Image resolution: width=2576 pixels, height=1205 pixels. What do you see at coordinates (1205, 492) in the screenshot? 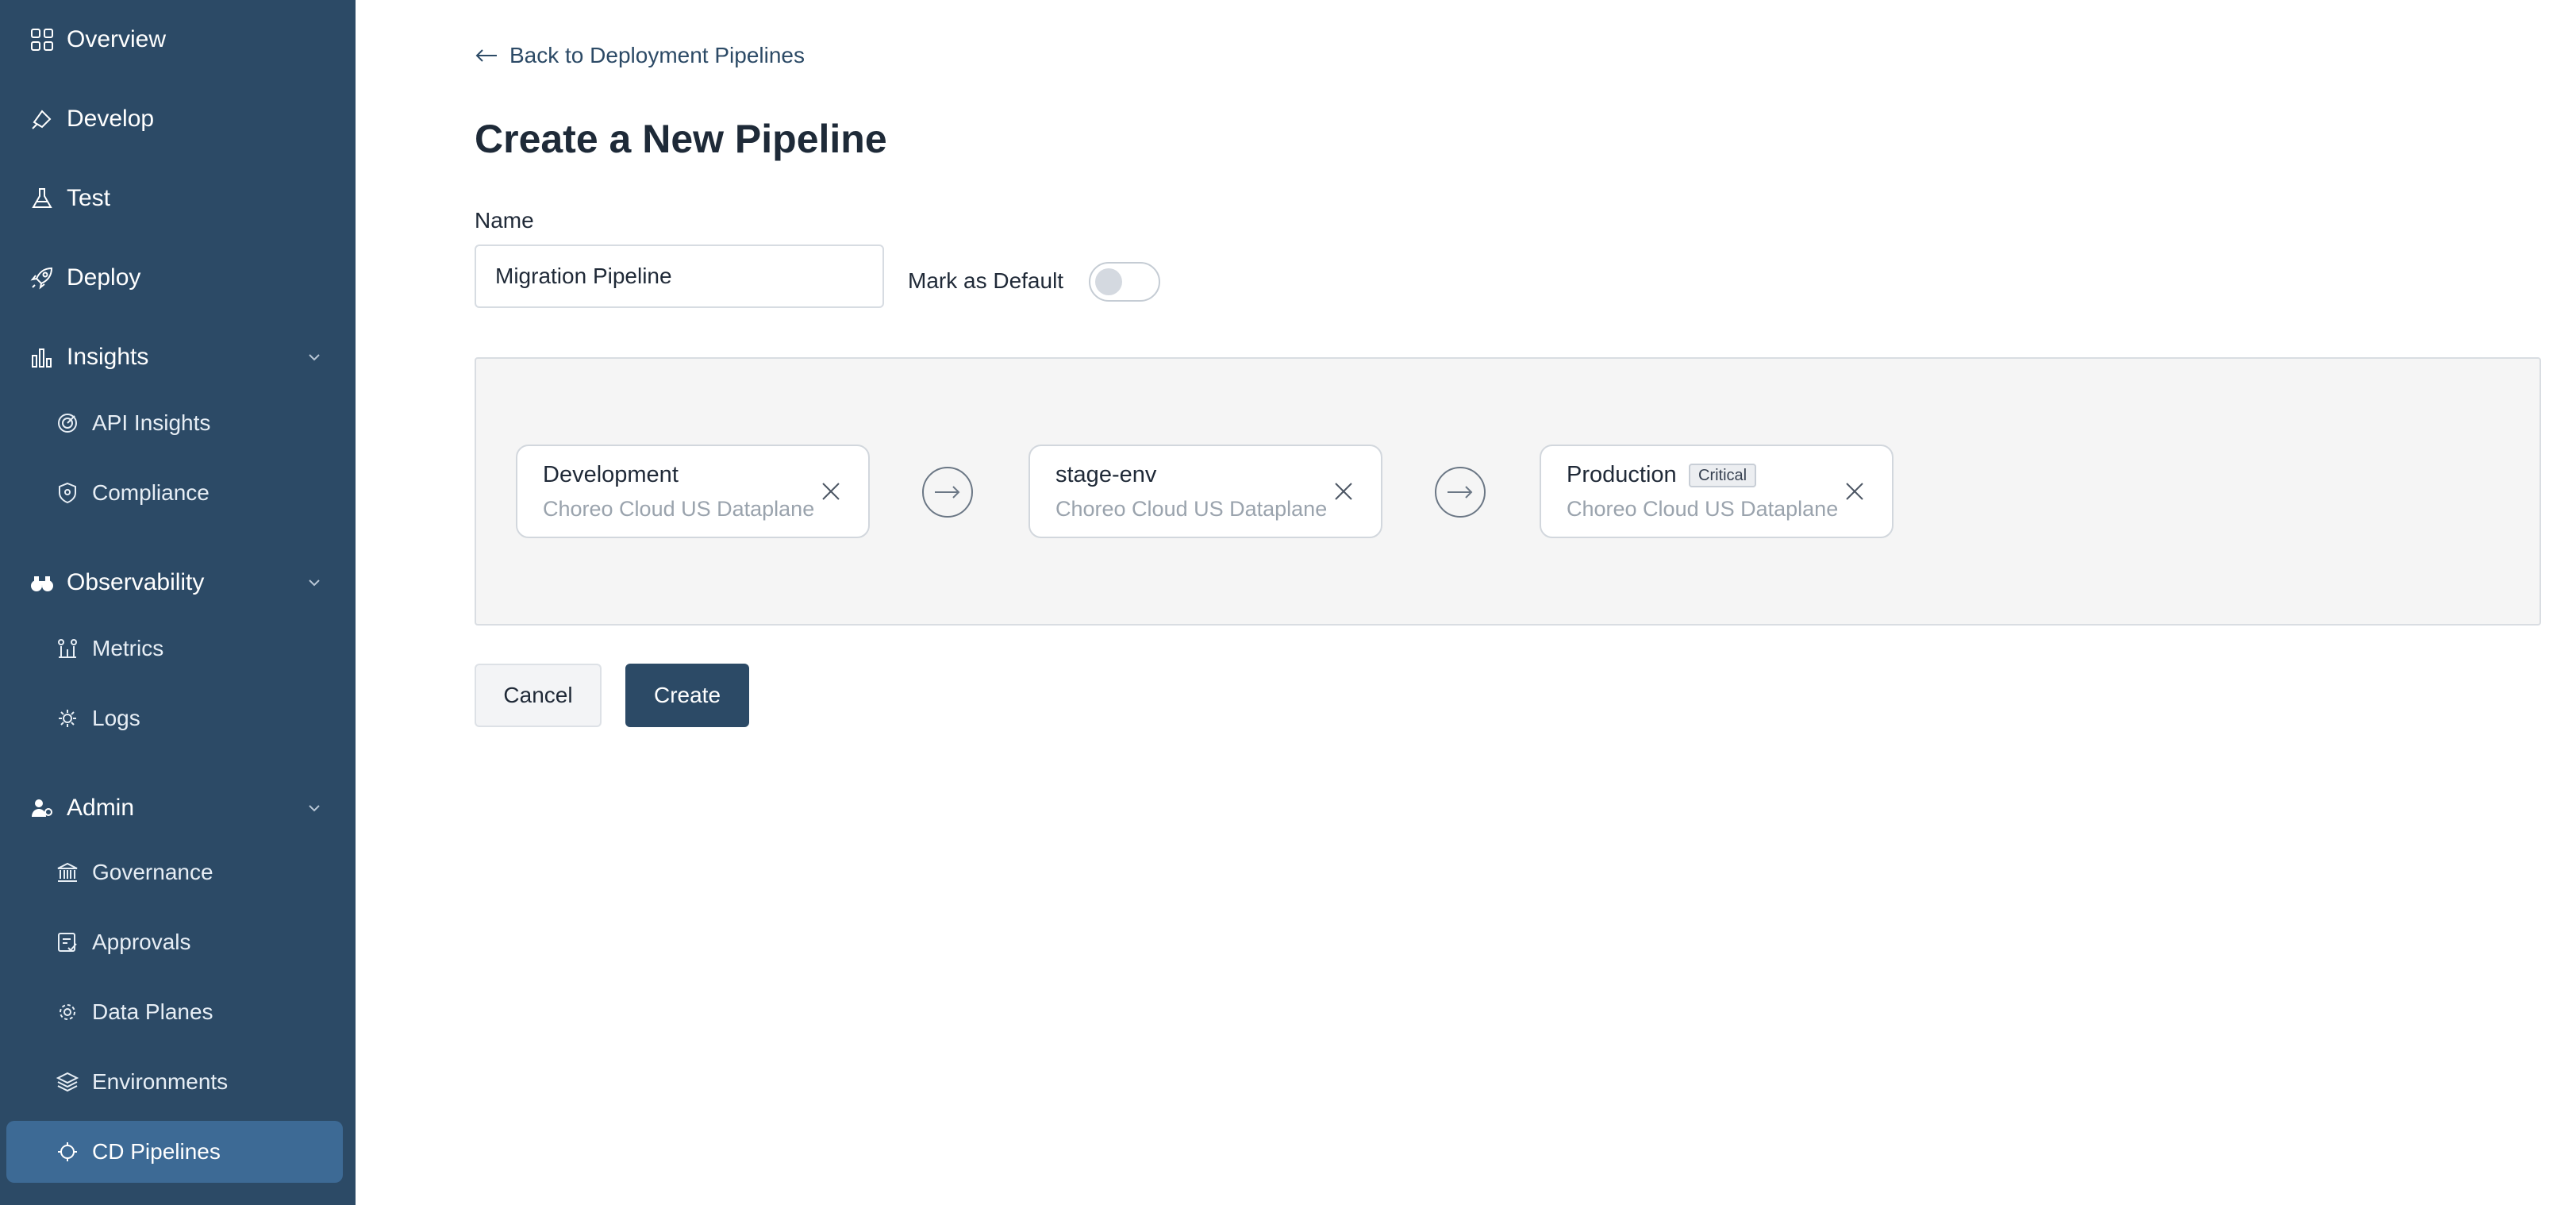
I see `env-card-stage-env: stage-env Choreo Cloud US Dataplane` at bounding box center [1205, 492].